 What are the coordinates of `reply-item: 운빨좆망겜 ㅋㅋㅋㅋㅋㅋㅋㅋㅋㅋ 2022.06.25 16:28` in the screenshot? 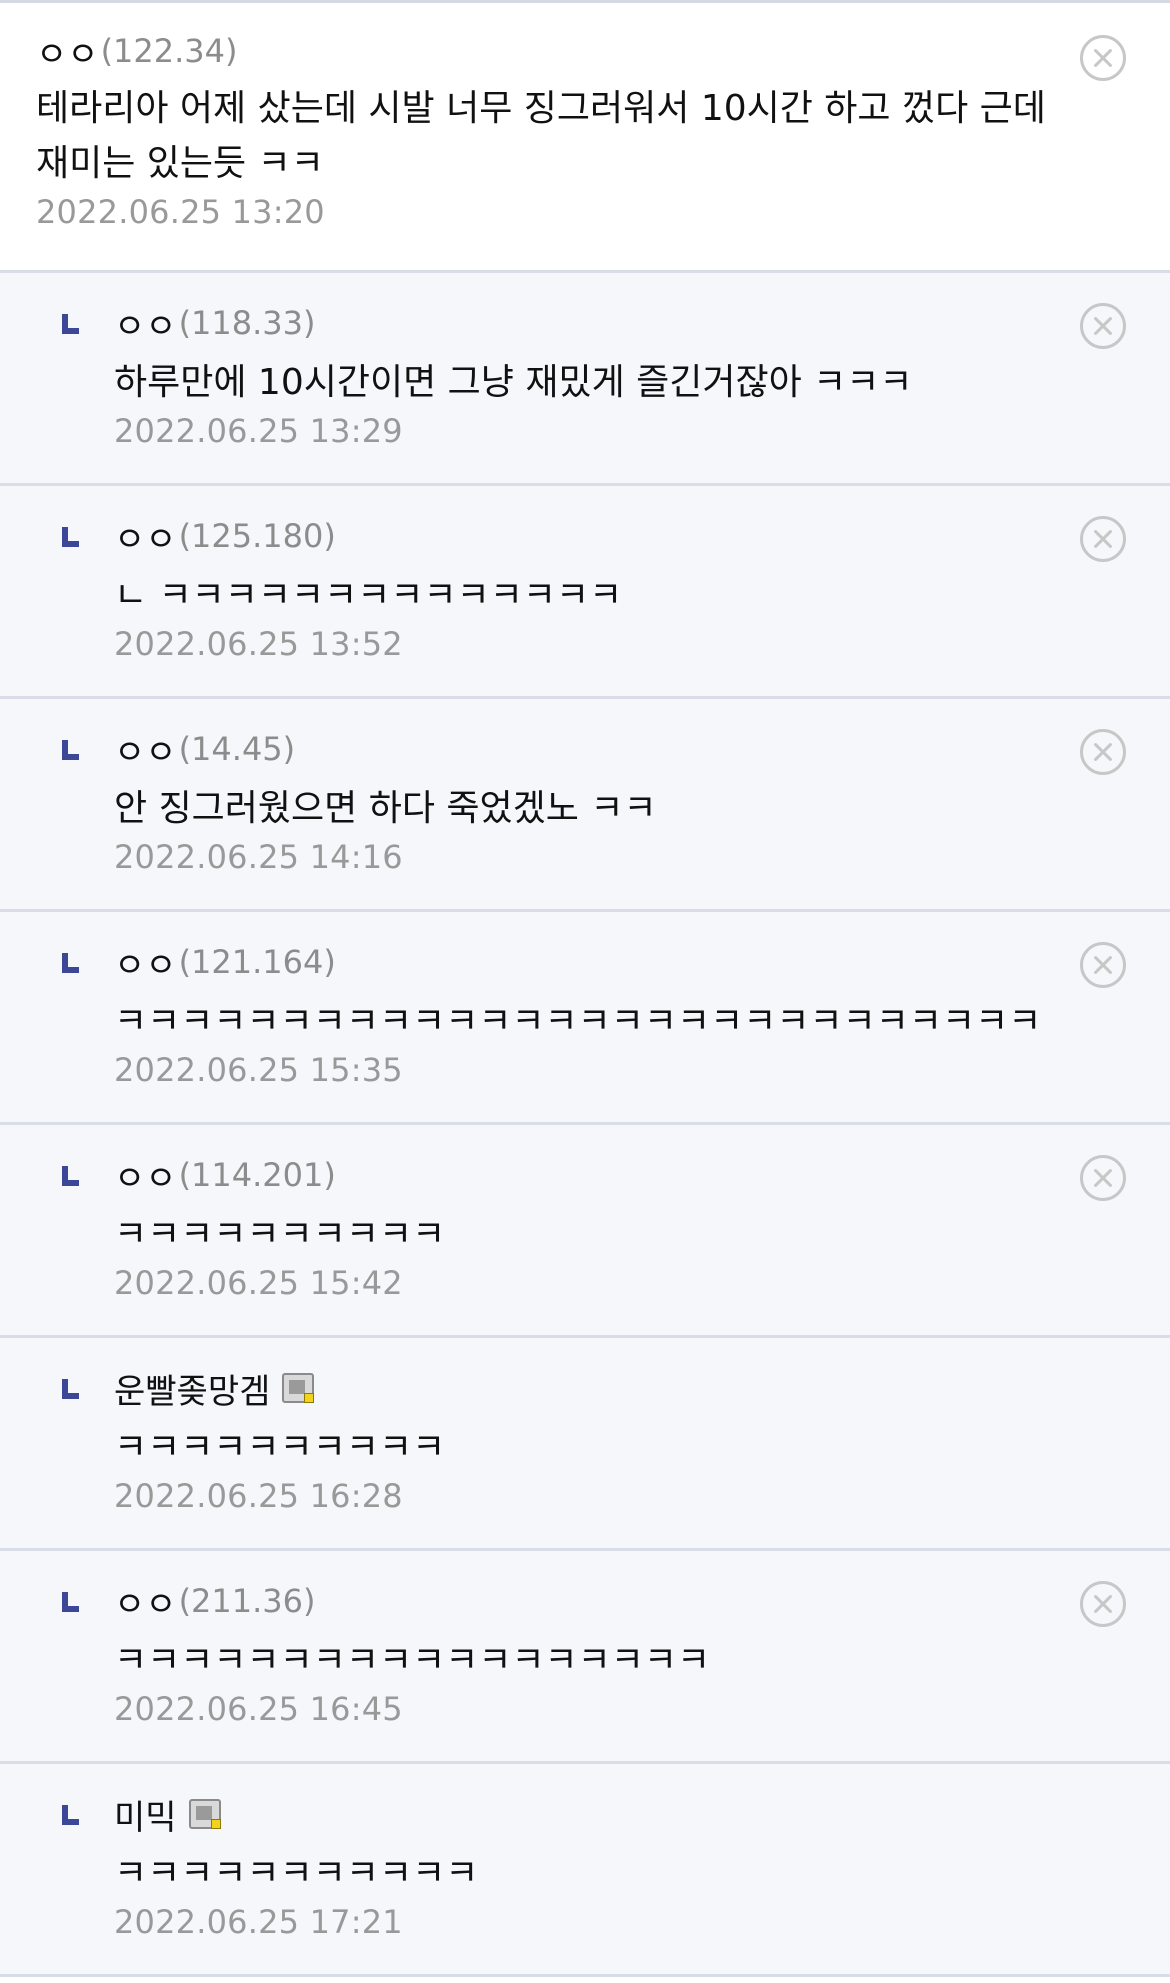 It's located at (585, 1444).